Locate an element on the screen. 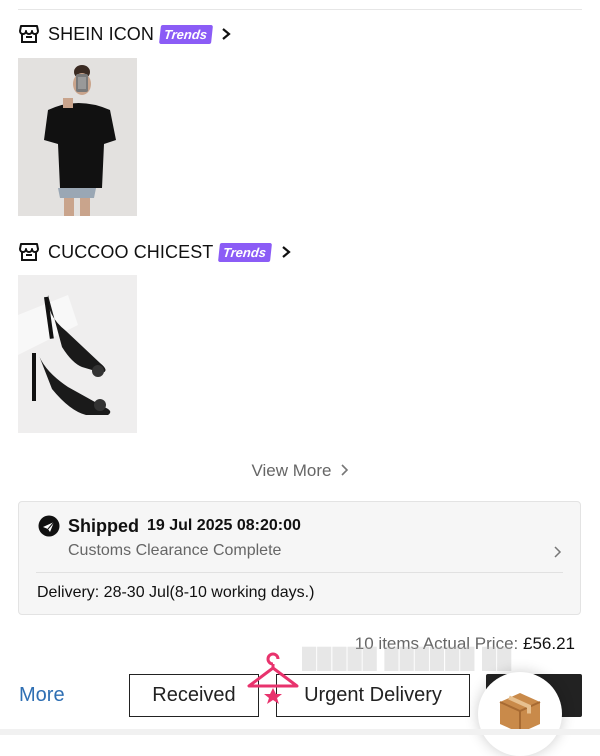  shipped-plane-icon is located at coordinates (49, 526).